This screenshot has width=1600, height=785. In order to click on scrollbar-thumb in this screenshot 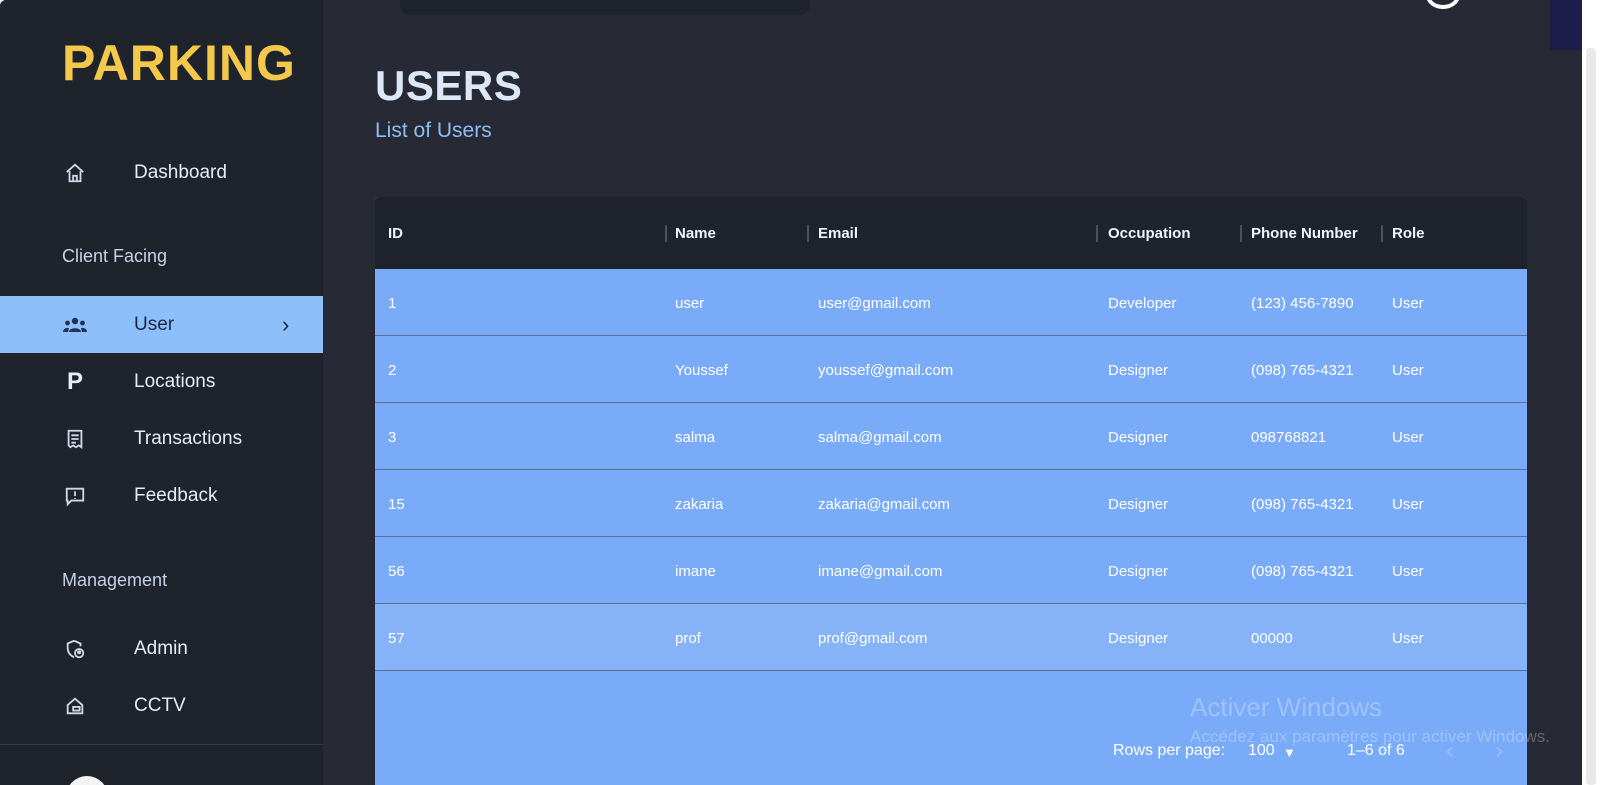, I will do `click(1591, 416)`.